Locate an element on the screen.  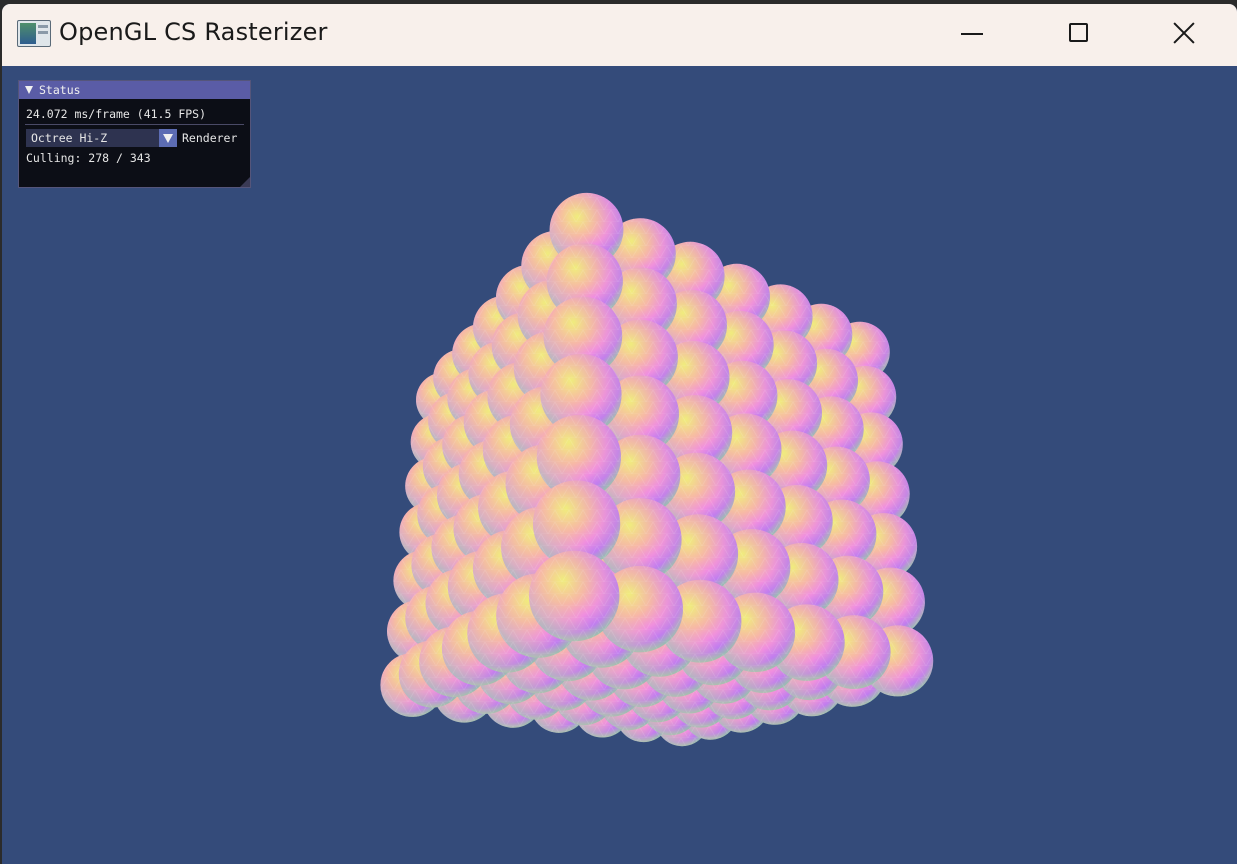
minimize-button is located at coordinates (972, 35).